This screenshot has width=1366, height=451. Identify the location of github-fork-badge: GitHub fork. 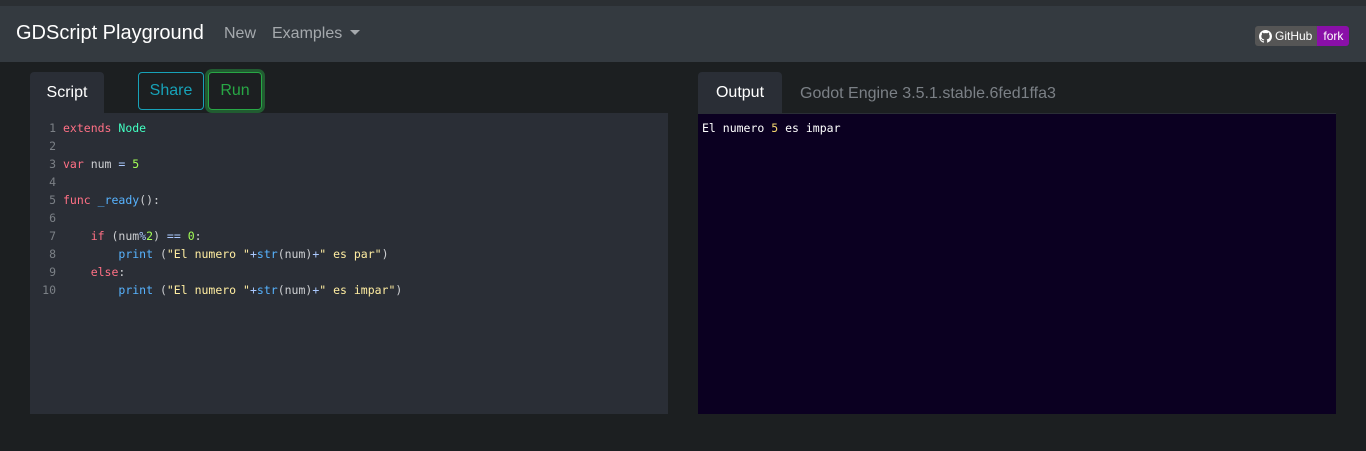
(1302, 36).